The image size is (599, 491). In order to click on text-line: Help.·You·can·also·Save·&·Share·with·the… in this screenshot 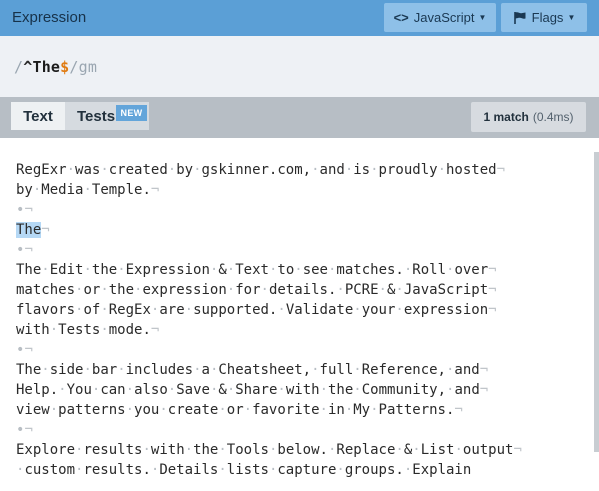, I will do `click(252, 390)`.